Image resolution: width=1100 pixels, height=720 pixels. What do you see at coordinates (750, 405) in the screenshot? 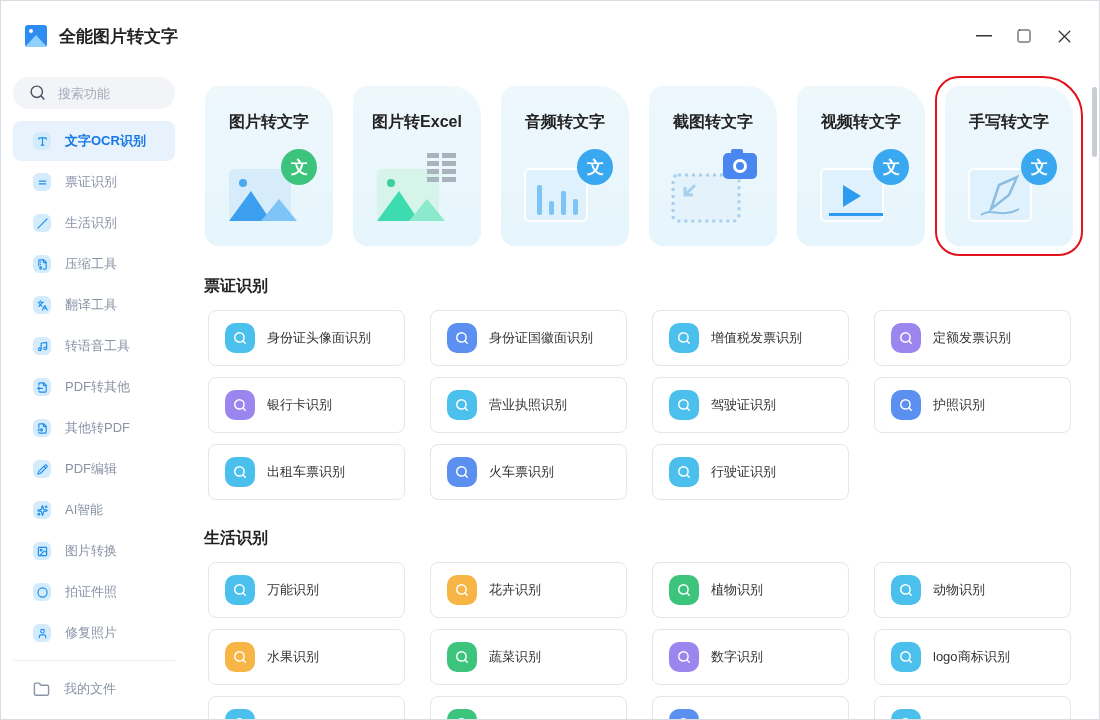
I see `tool-card: 驾驶证识别` at bounding box center [750, 405].